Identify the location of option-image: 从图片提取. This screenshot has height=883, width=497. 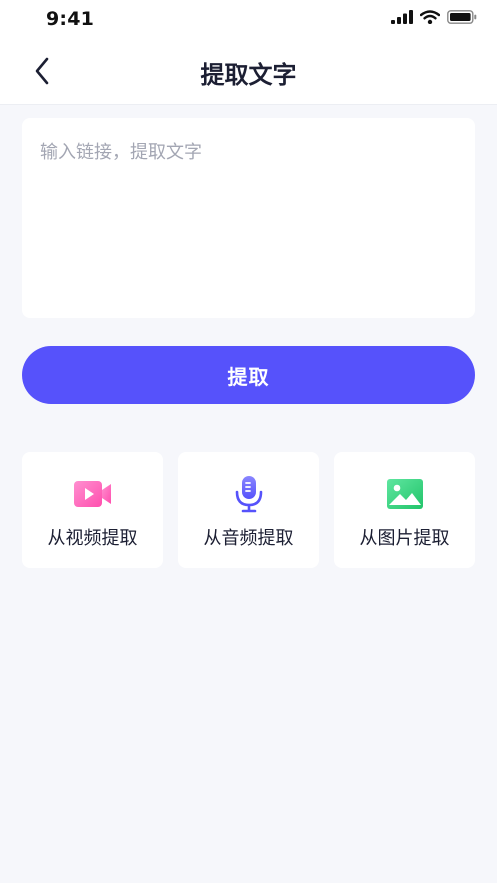
(404, 510).